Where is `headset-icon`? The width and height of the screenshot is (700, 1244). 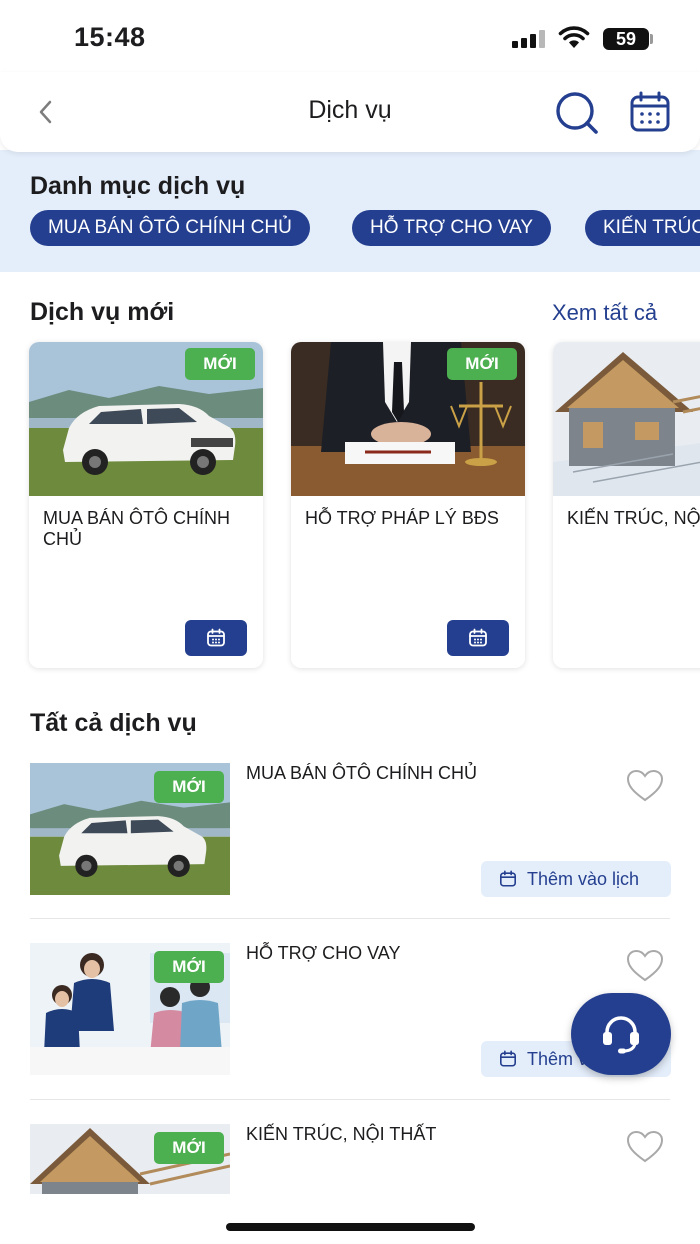
headset-icon is located at coordinates (621, 1035).